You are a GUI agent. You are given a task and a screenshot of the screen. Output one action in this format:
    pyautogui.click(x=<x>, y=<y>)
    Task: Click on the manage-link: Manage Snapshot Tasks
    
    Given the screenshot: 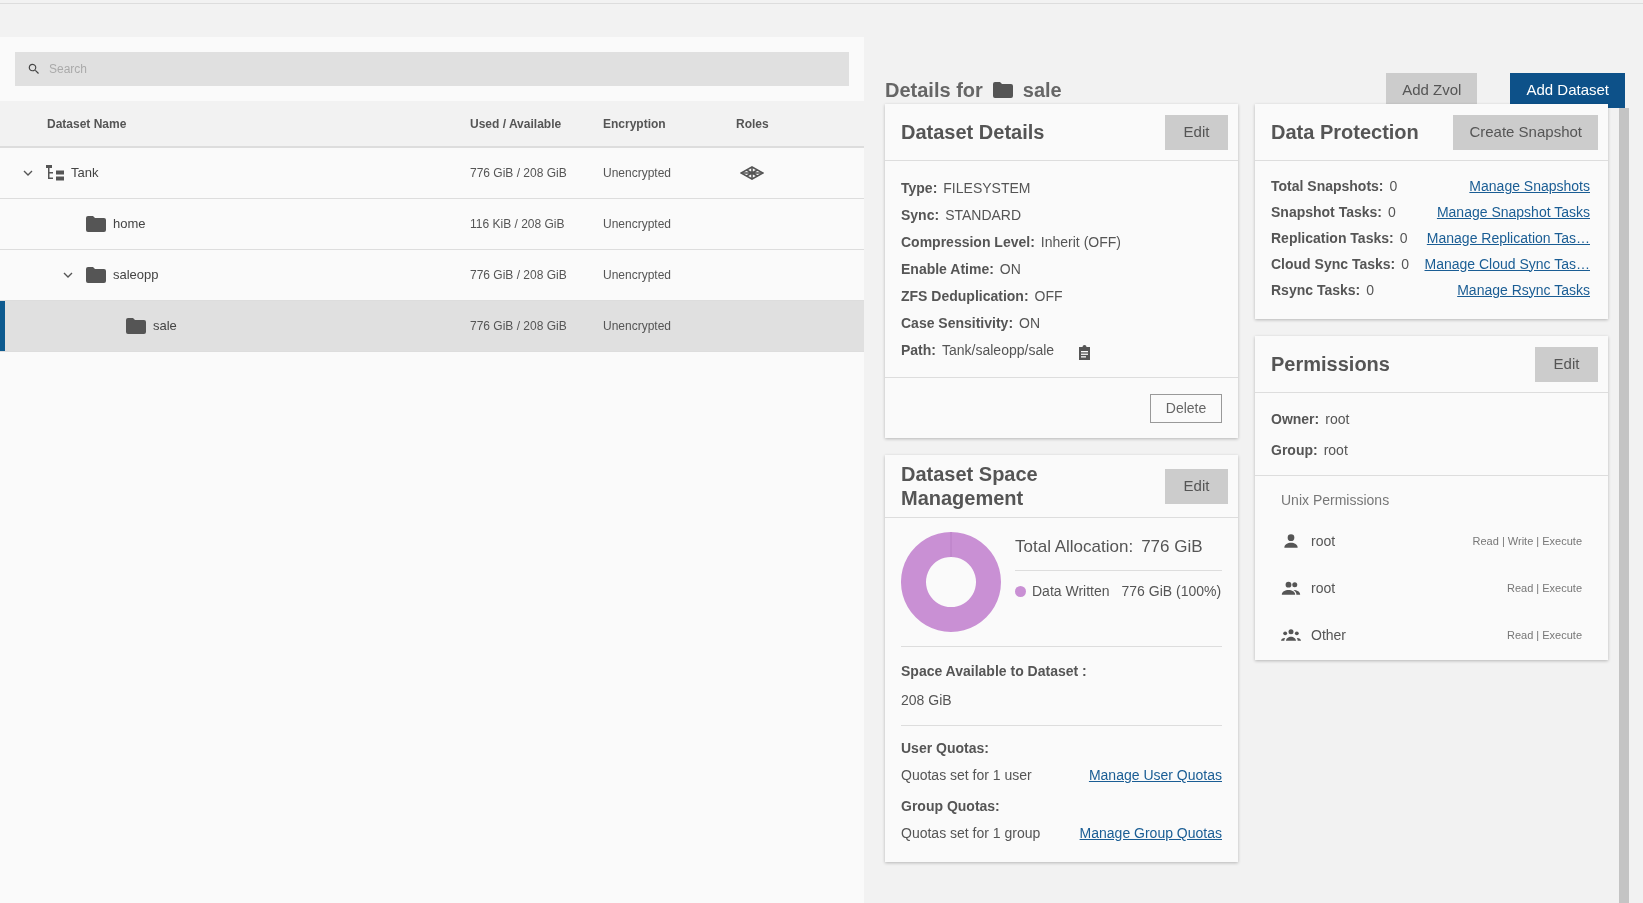 What is the action you would take?
    pyautogui.click(x=1513, y=212)
    